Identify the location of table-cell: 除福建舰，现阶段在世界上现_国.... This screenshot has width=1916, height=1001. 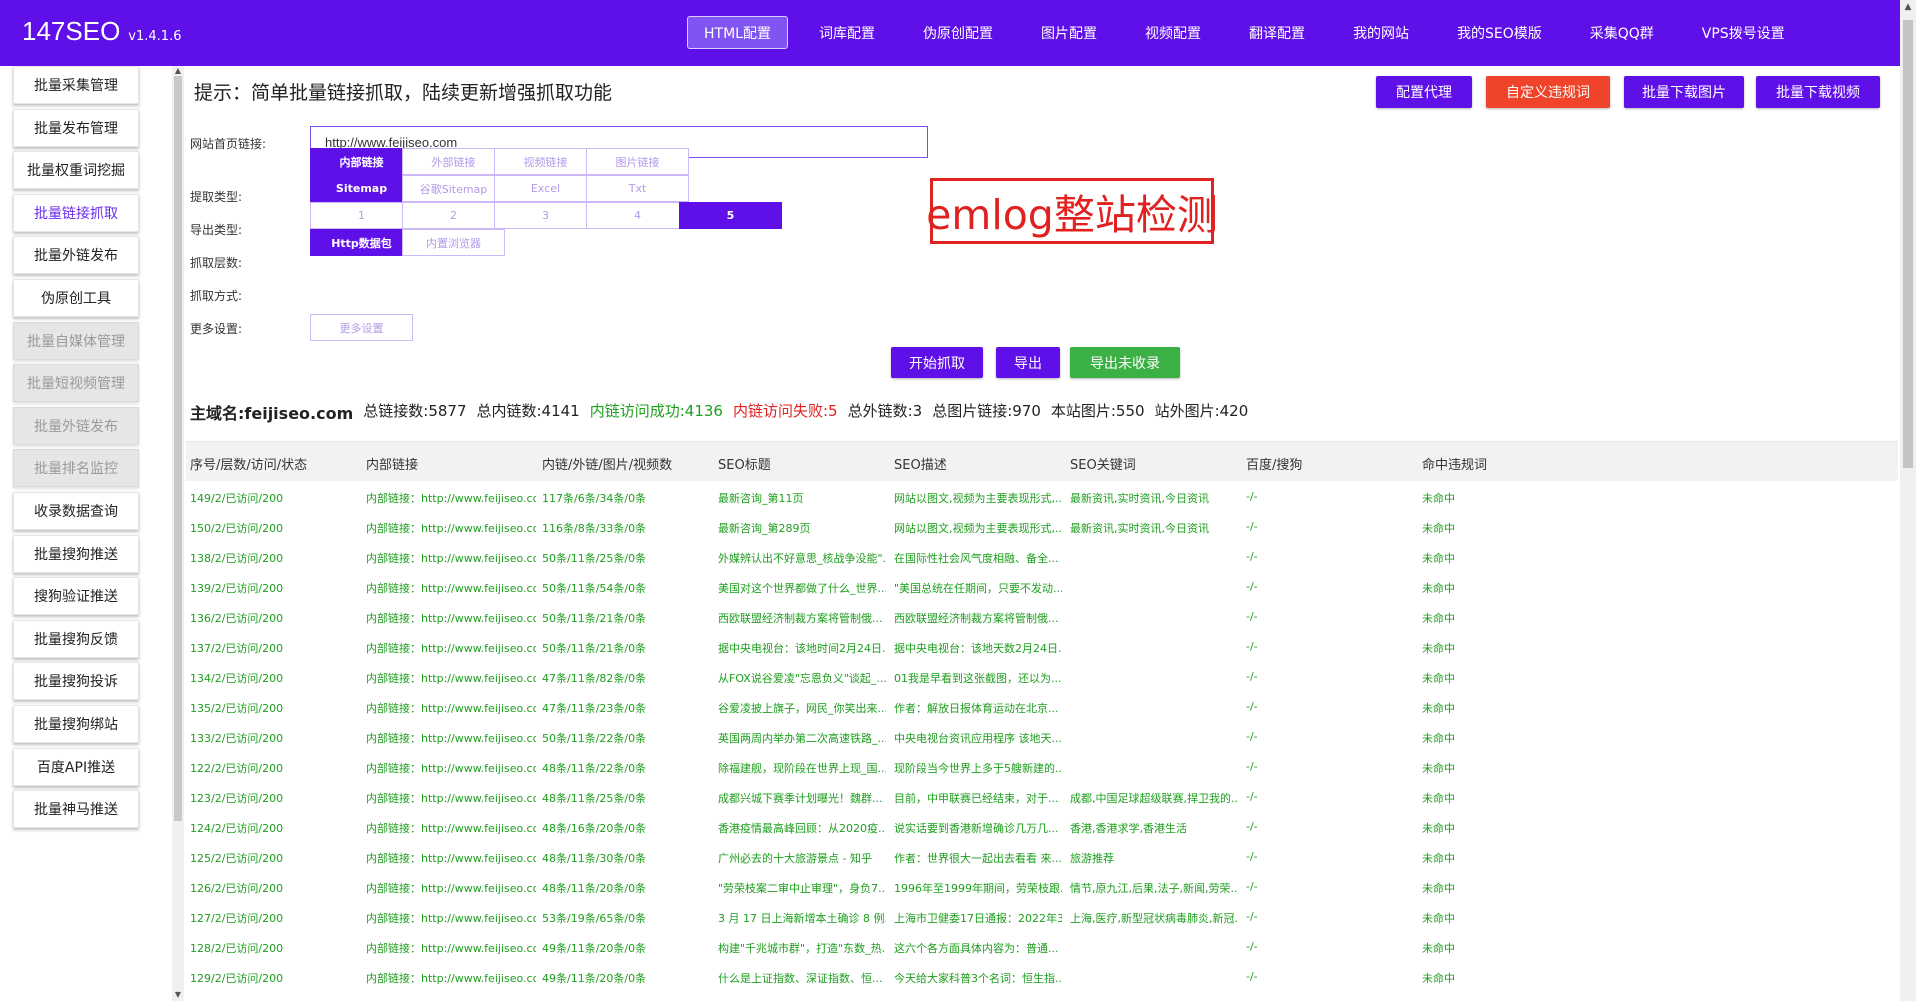
(802, 768).